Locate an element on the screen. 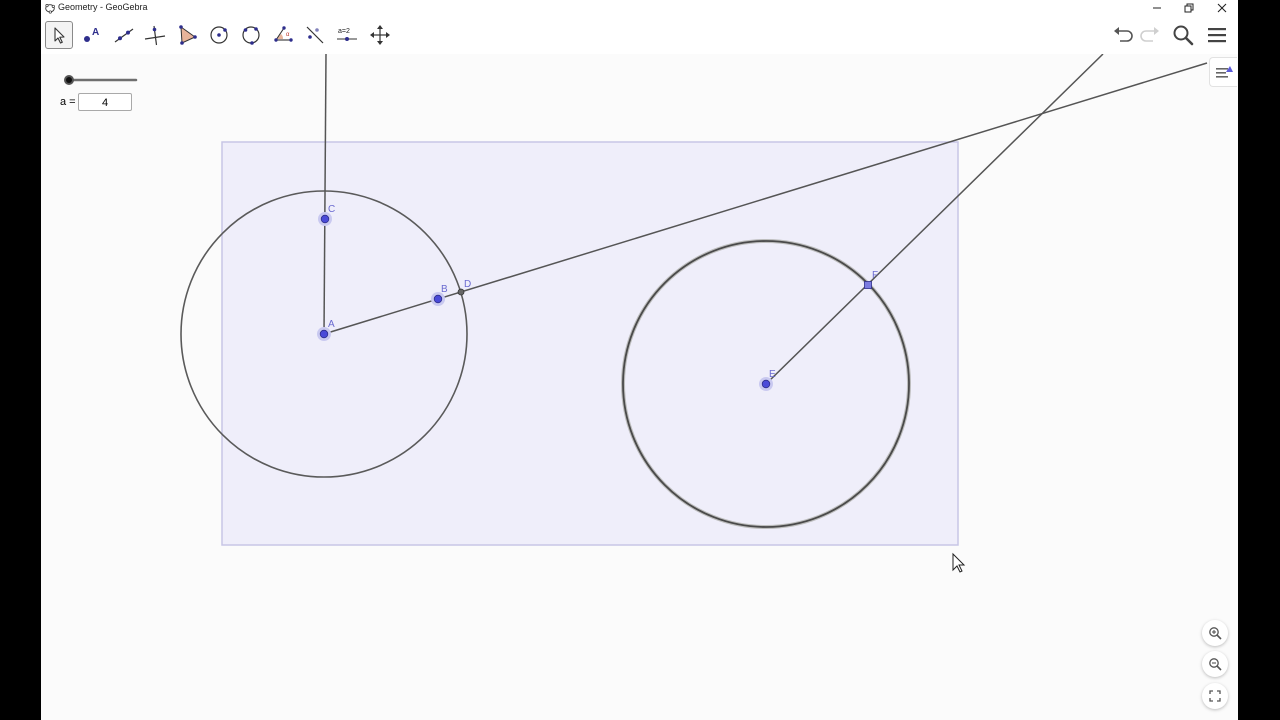 This screenshot has width=1280, height=720. style-bar-toggle is located at coordinates (1223, 72).